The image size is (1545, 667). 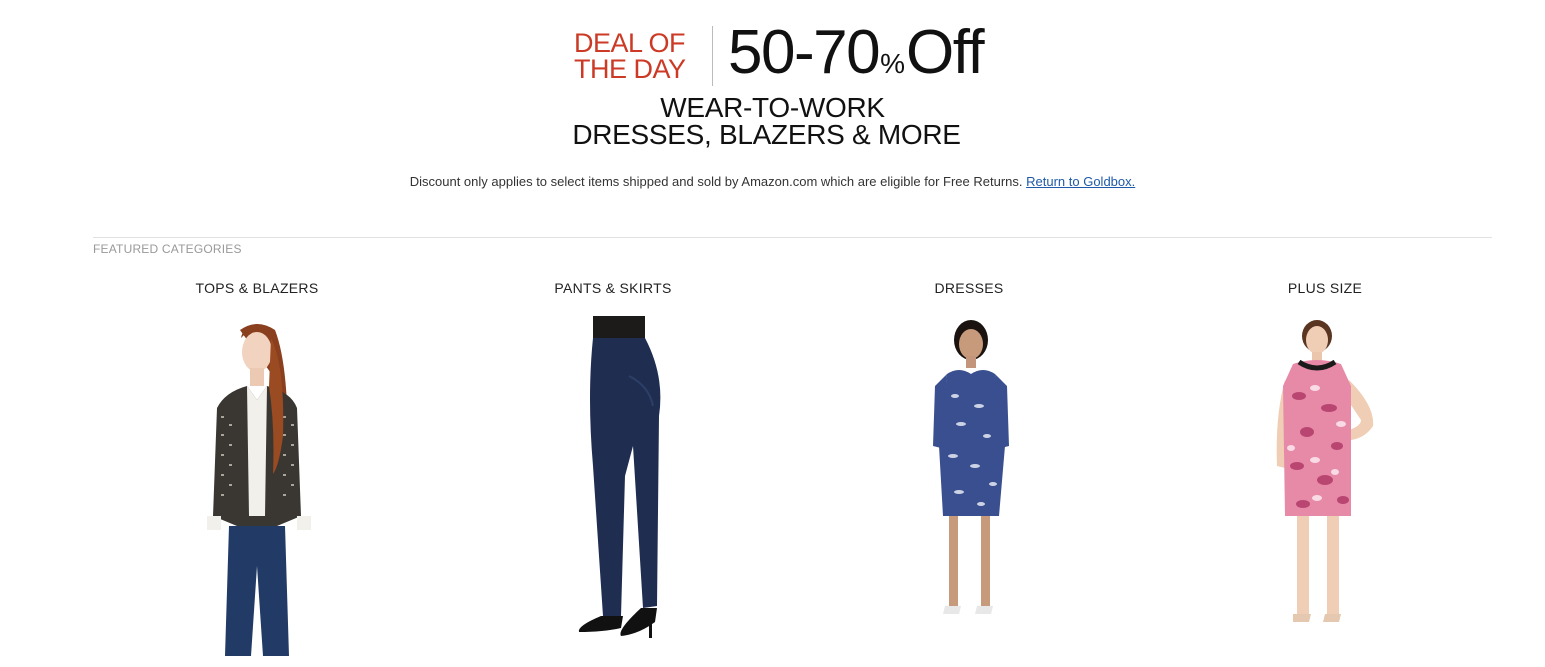 I want to click on model-plus-size-dress-image, so click(x=1325, y=486).